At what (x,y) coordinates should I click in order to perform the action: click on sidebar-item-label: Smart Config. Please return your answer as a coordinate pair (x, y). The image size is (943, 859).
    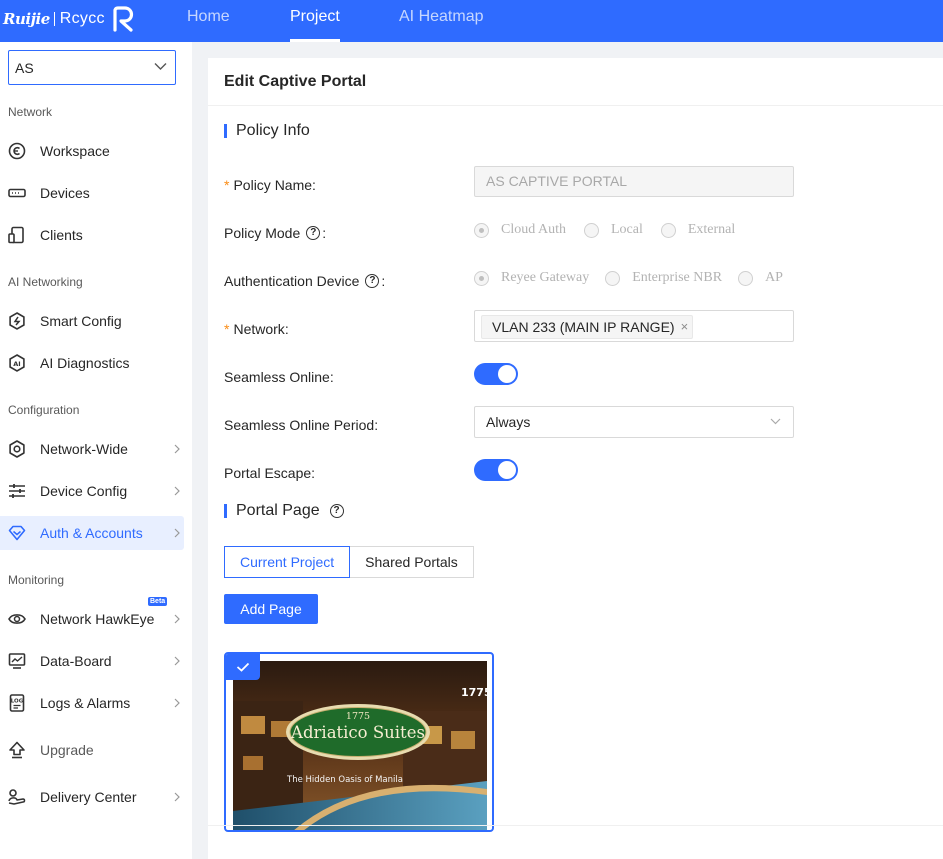
    Looking at the image, I should click on (81, 321).